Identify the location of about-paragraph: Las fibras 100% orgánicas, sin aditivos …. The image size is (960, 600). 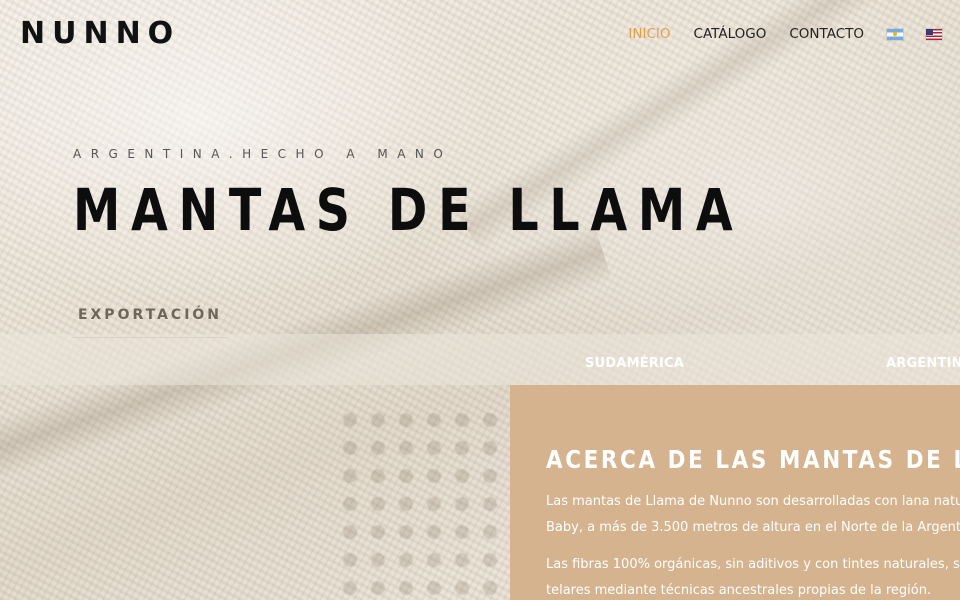
(753, 576).